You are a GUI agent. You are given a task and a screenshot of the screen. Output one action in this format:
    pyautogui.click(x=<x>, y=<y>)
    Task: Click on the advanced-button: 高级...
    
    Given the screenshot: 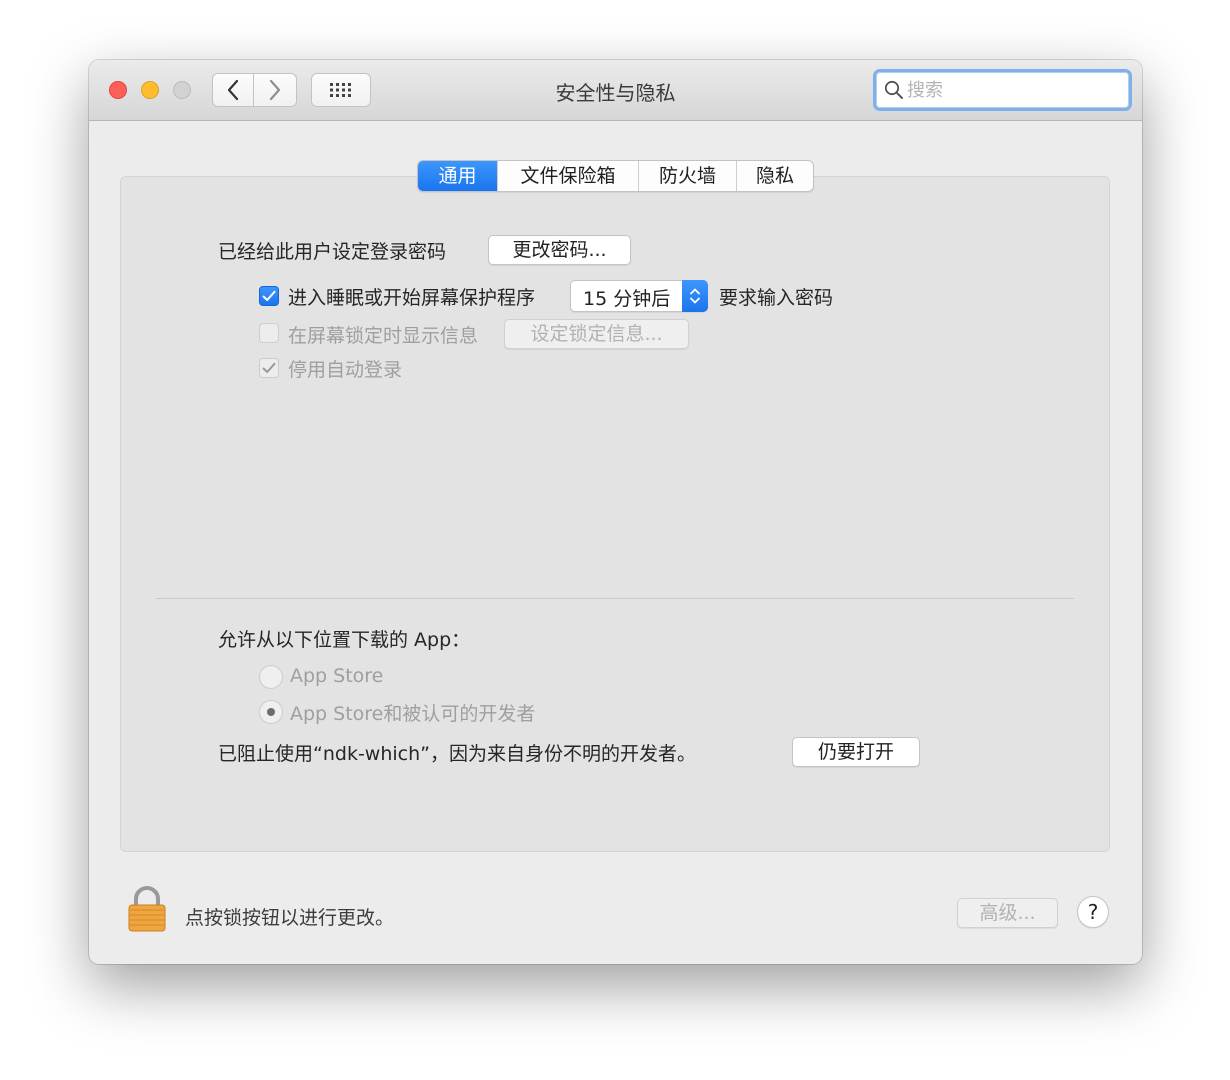 What is the action you would take?
    pyautogui.click(x=1007, y=913)
    